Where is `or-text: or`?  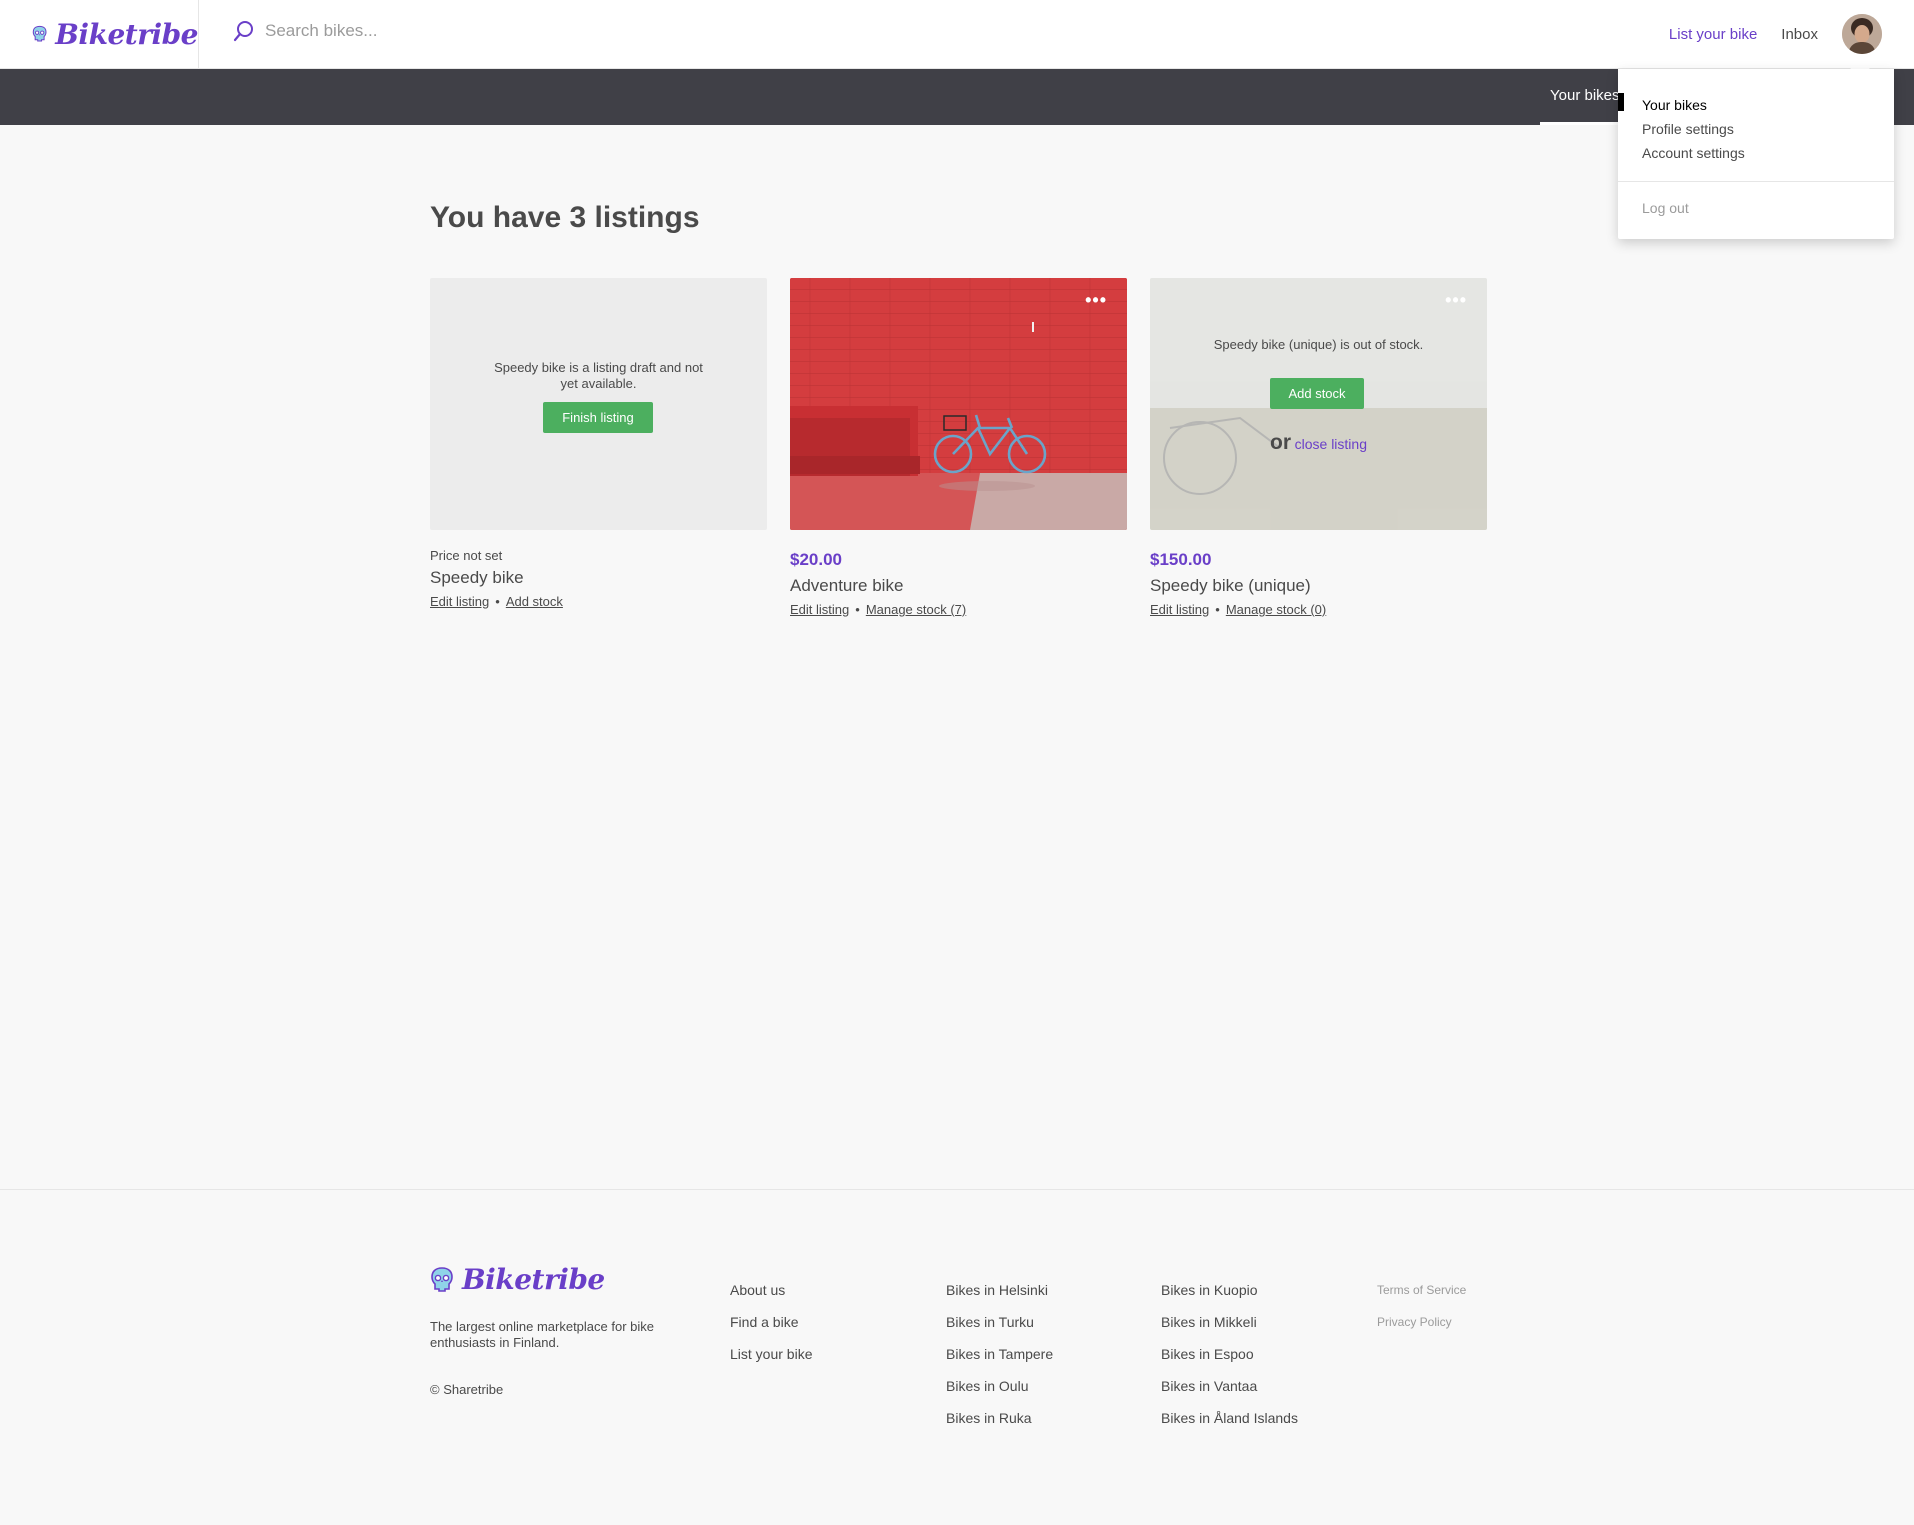
or-text: or is located at coordinates (1280, 442).